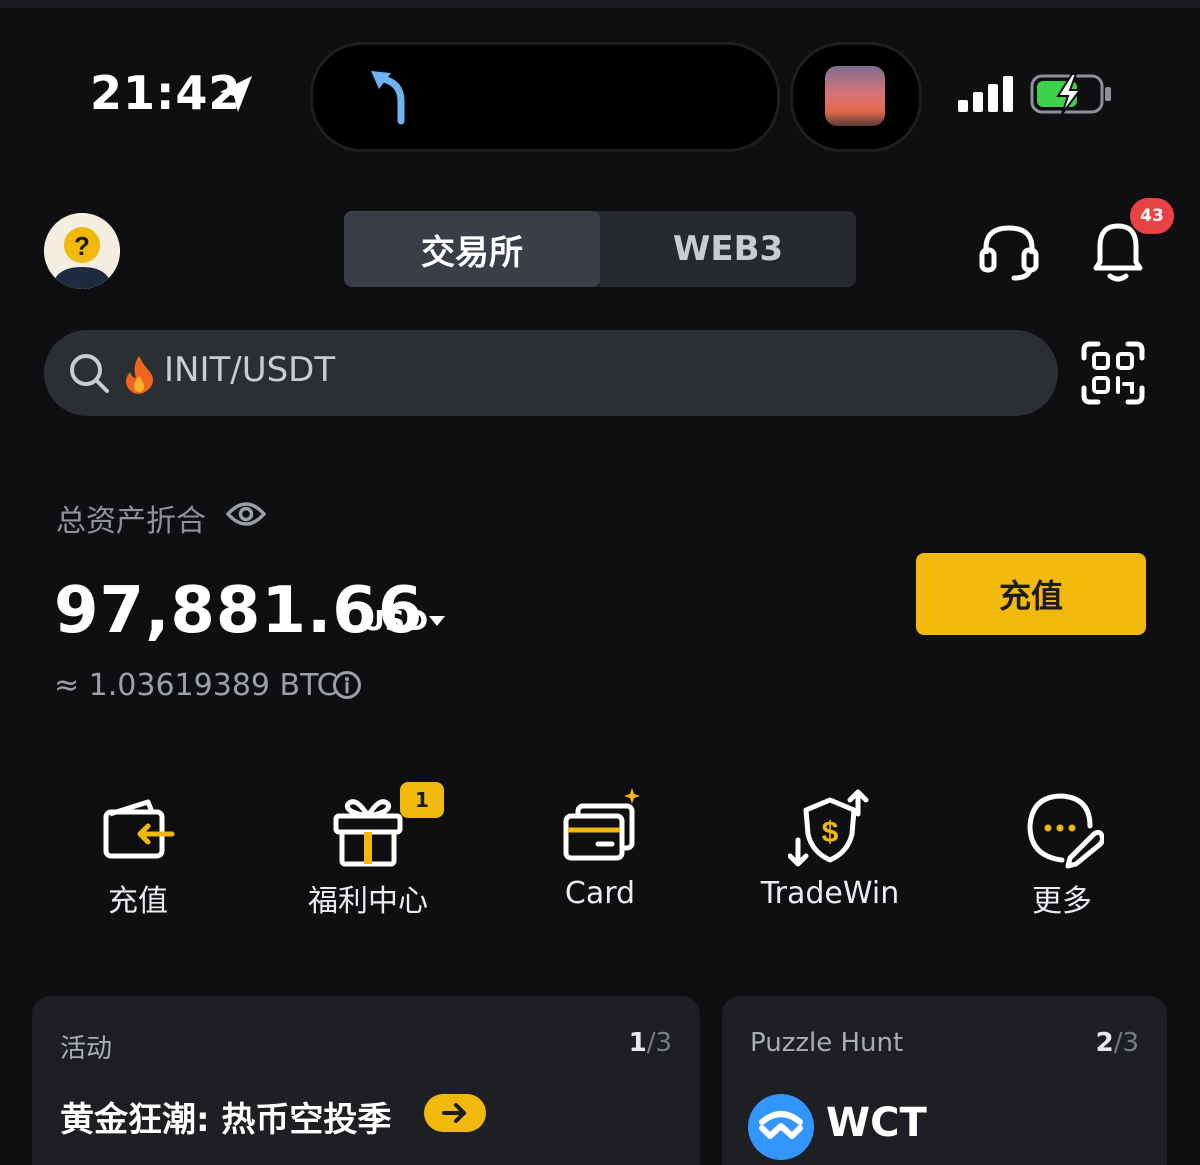 This screenshot has height=1165, width=1200. I want to click on search-input: INIT/USDT, so click(249, 370).